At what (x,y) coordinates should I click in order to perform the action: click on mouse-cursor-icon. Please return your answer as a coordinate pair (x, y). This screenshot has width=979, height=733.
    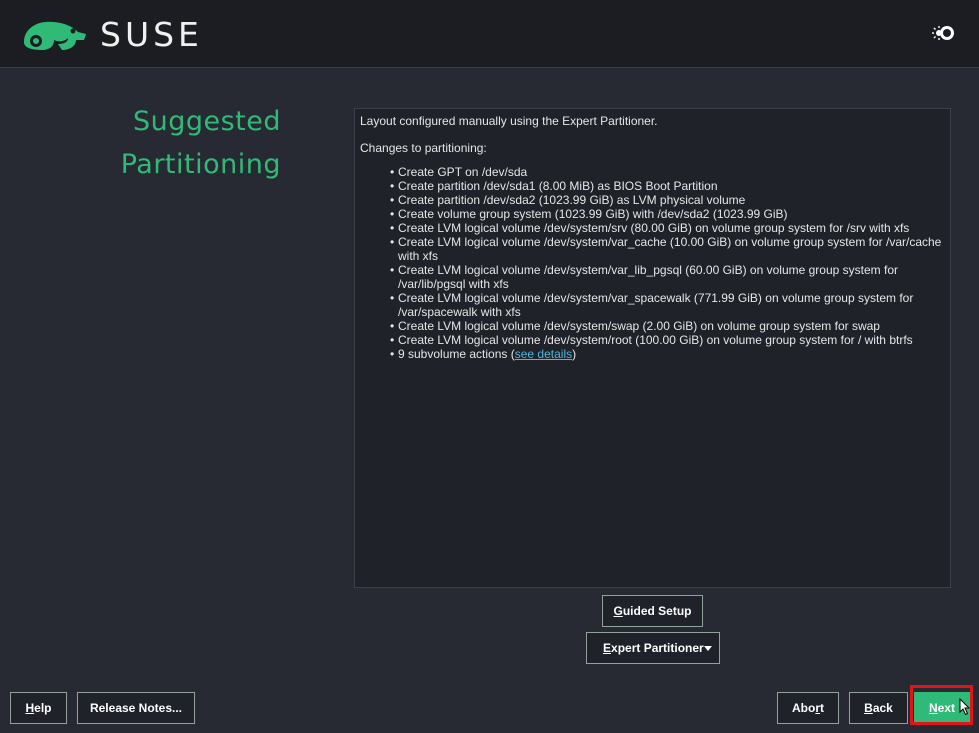
    Looking at the image, I should click on (965, 707).